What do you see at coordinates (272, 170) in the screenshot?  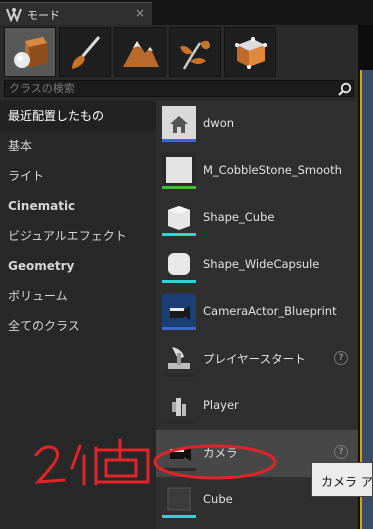 I see `item-label: M_CobbleStone_Smooth` at bounding box center [272, 170].